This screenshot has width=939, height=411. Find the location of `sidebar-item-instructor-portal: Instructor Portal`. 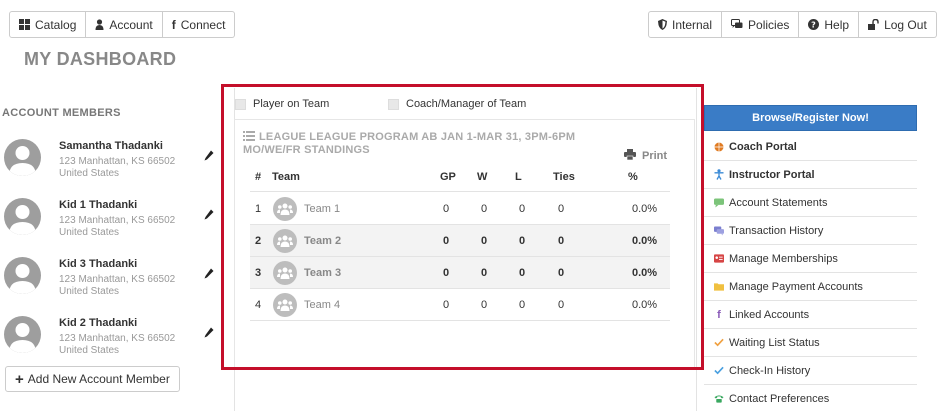

sidebar-item-instructor-portal: Instructor Portal is located at coordinates (810, 175).